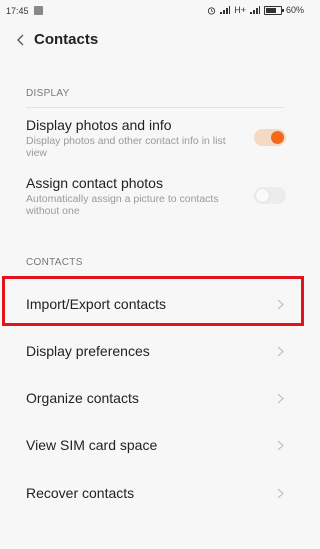  I want to click on menu-item-import-export: Import/Export contacts, so click(155, 304).